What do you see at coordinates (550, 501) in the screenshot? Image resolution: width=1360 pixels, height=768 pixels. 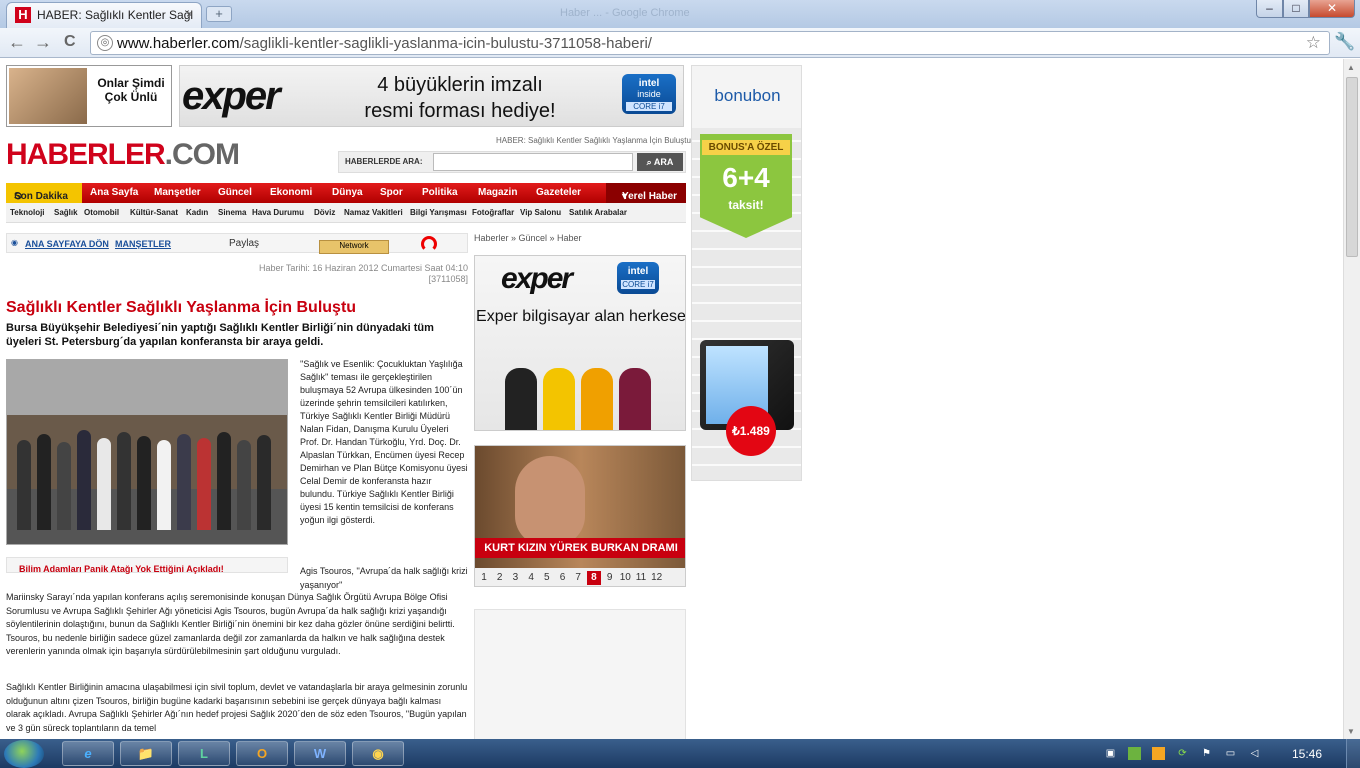 I see `girl-face-shape` at bounding box center [550, 501].